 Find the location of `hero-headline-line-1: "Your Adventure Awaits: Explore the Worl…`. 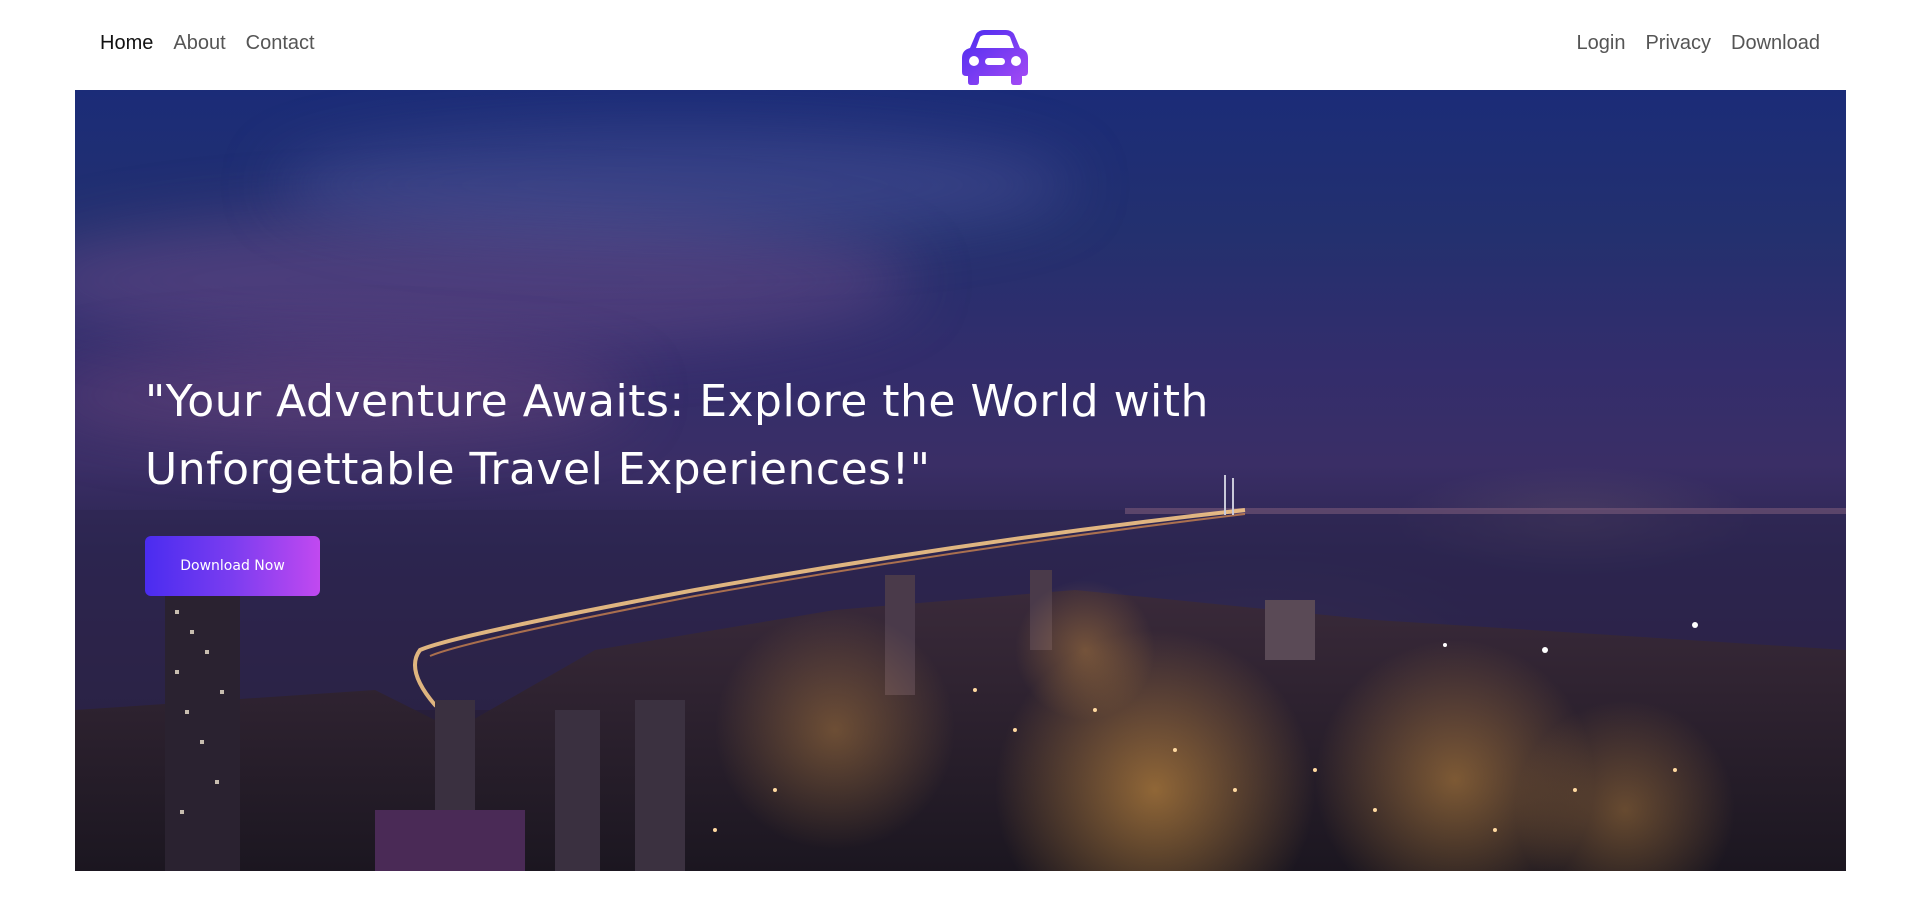

hero-headline-line-1: "Your Adventure Awaits: Explore the Worl… is located at coordinates (677, 401).